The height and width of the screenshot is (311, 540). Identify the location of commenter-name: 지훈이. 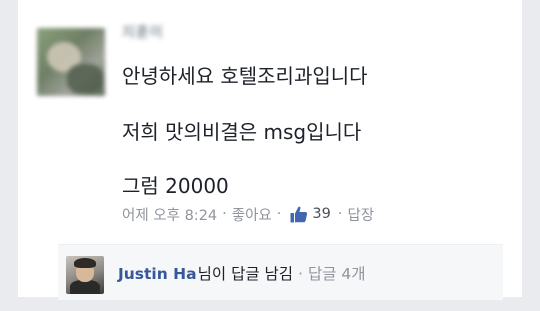
(143, 32).